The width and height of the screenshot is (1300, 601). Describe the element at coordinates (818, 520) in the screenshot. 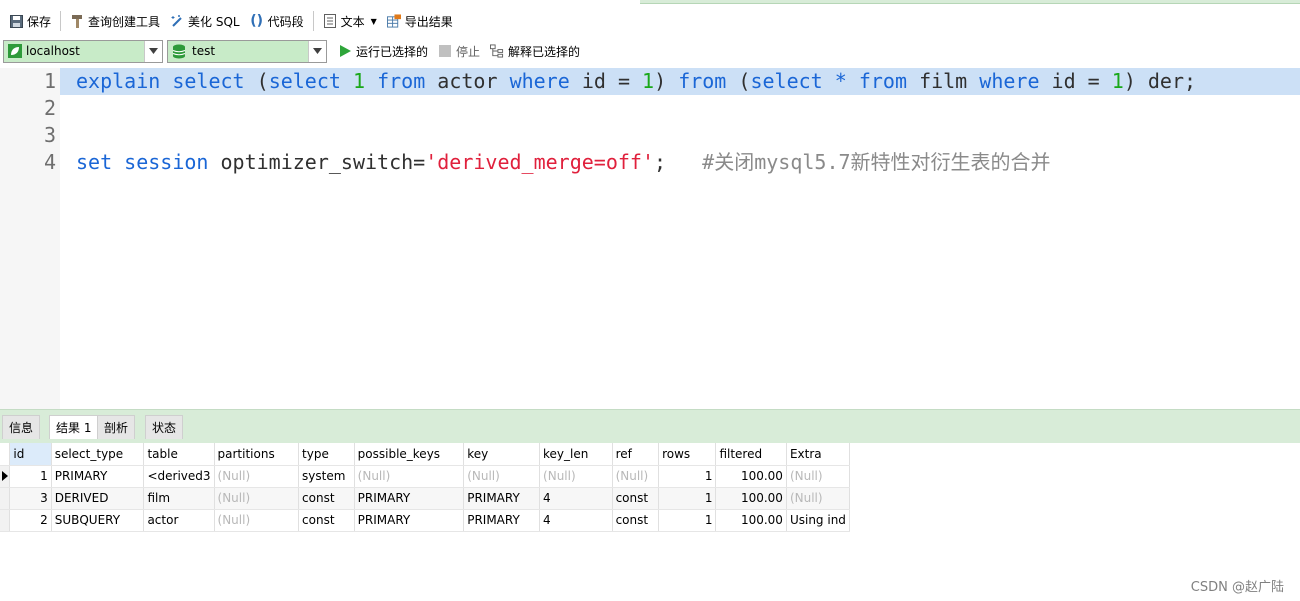

I see `cell: Using ind` at that location.